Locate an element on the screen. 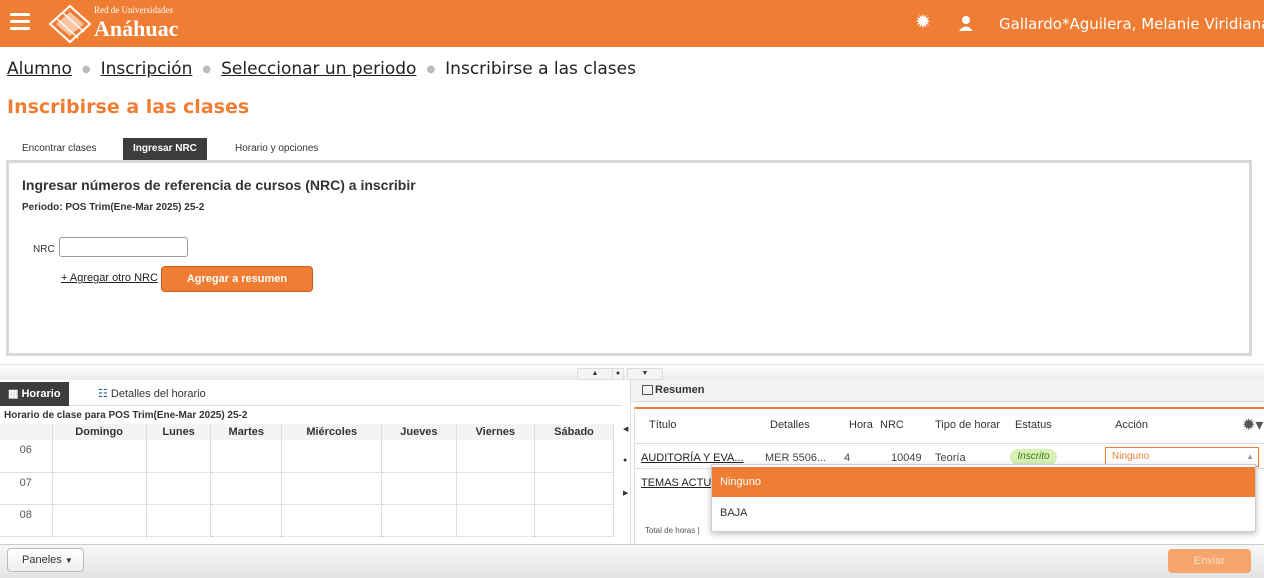 This screenshot has width=1264, height=578. collapse-up-icon: ▲ is located at coordinates (595, 374).